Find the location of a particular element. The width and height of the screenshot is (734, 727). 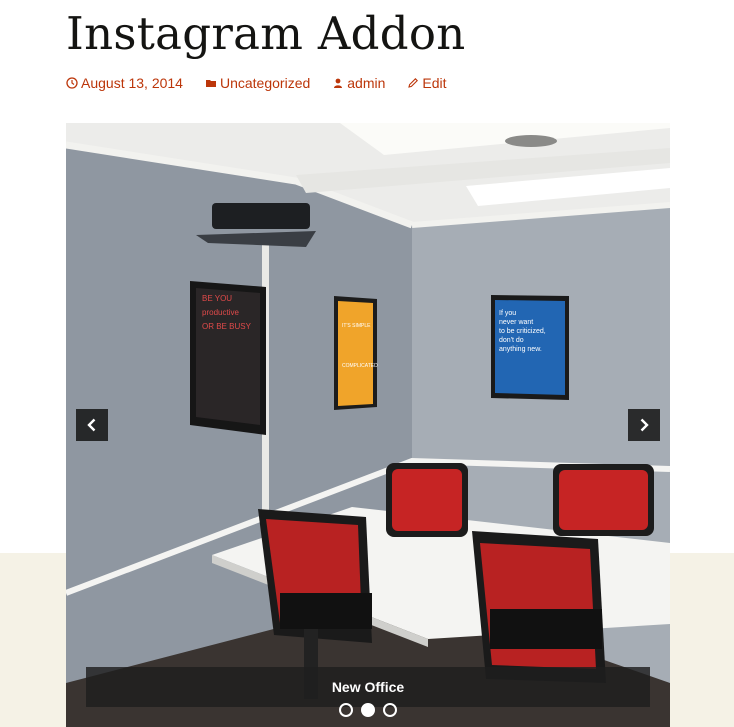

poster-simple-text: COMPLICATED is located at coordinates (360, 366).